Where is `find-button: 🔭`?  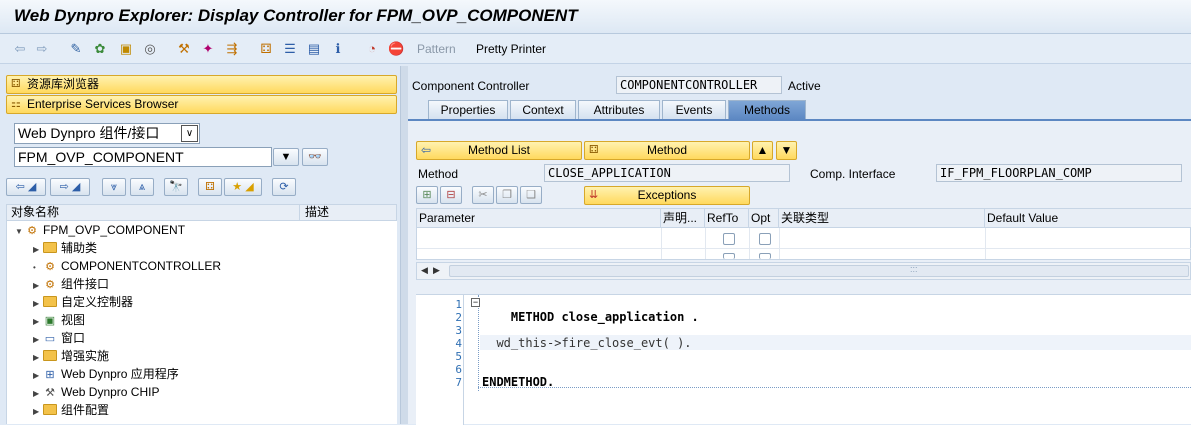
find-button: 🔭 is located at coordinates (176, 187).